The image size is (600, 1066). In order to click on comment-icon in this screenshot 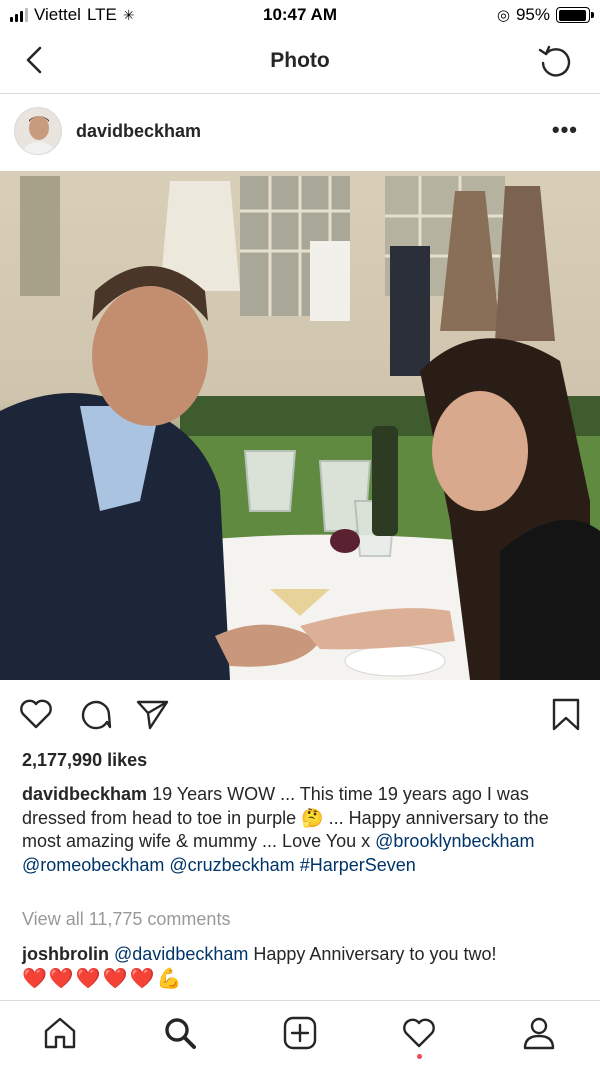, I will do `click(96, 714)`.